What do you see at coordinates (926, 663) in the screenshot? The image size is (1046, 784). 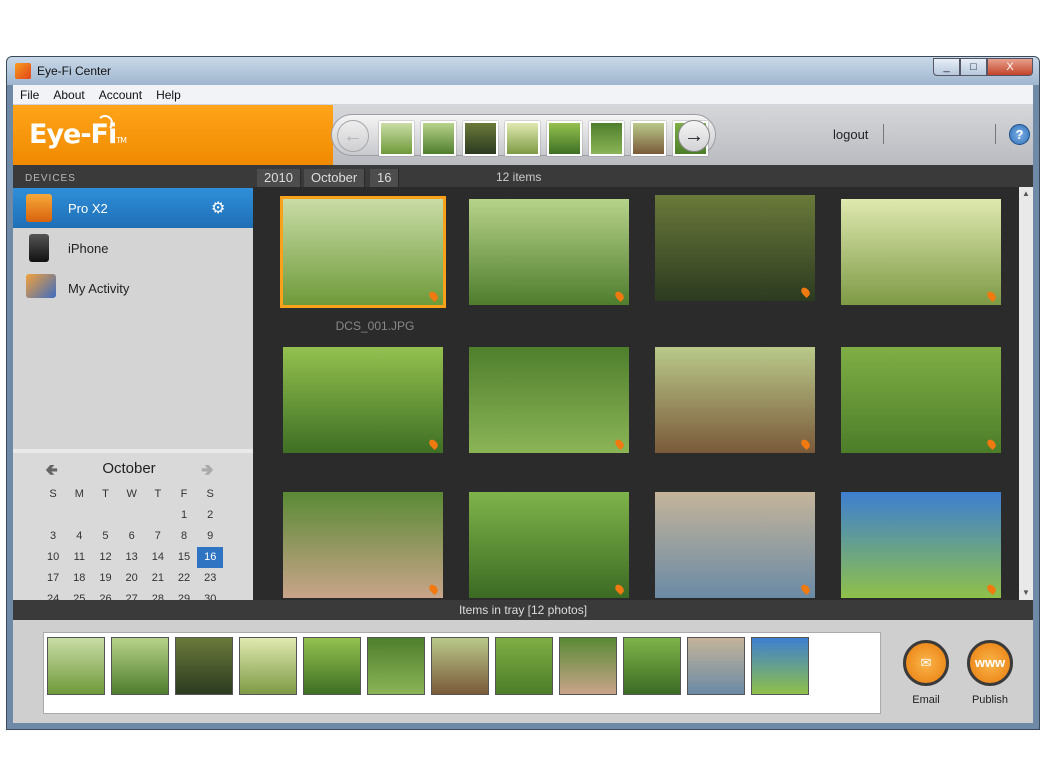 I see `email-icon: ✉` at bounding box center [926, 663].